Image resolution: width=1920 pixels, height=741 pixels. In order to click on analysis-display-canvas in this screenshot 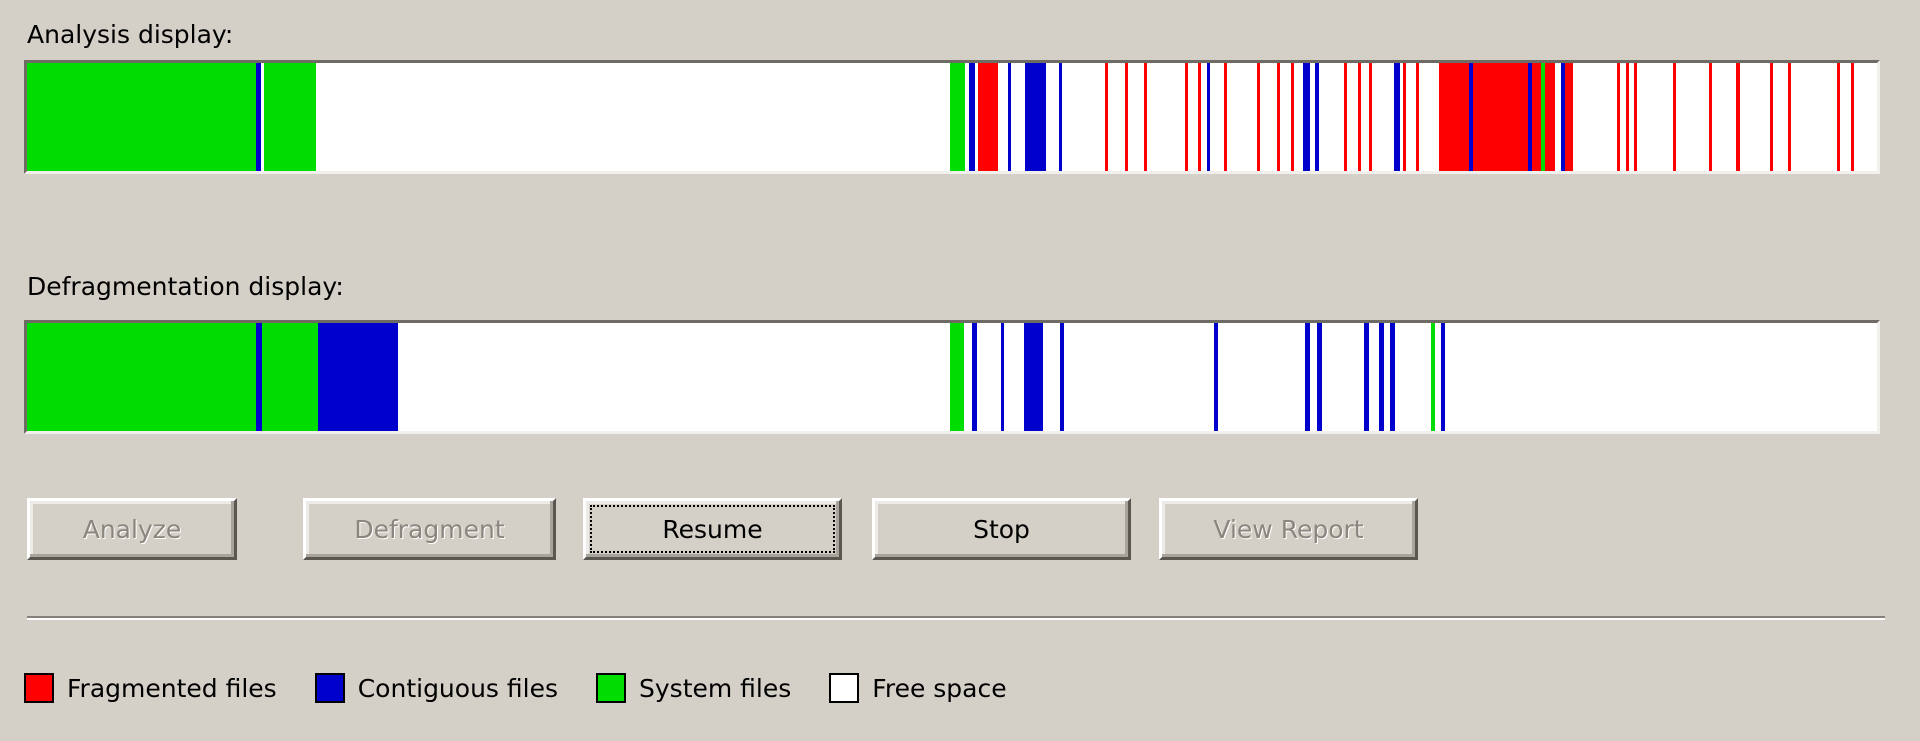, I will do `click(952, 117)`.